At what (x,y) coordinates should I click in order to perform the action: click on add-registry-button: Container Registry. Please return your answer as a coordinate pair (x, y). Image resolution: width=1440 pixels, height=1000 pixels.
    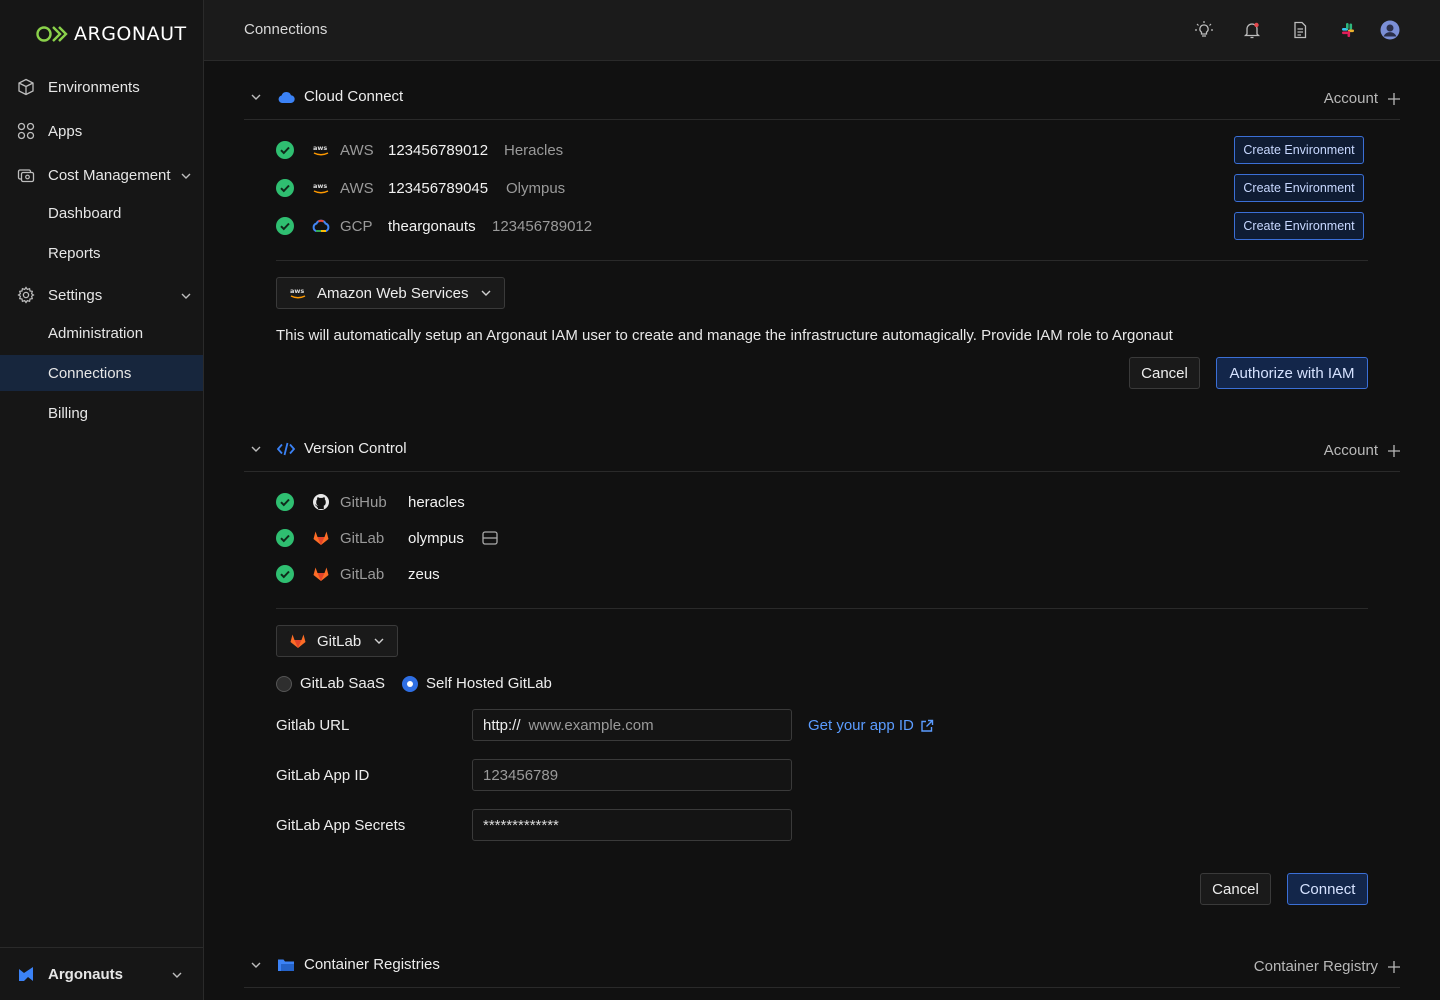
    Looking at the image, I should click on (1327, 966).